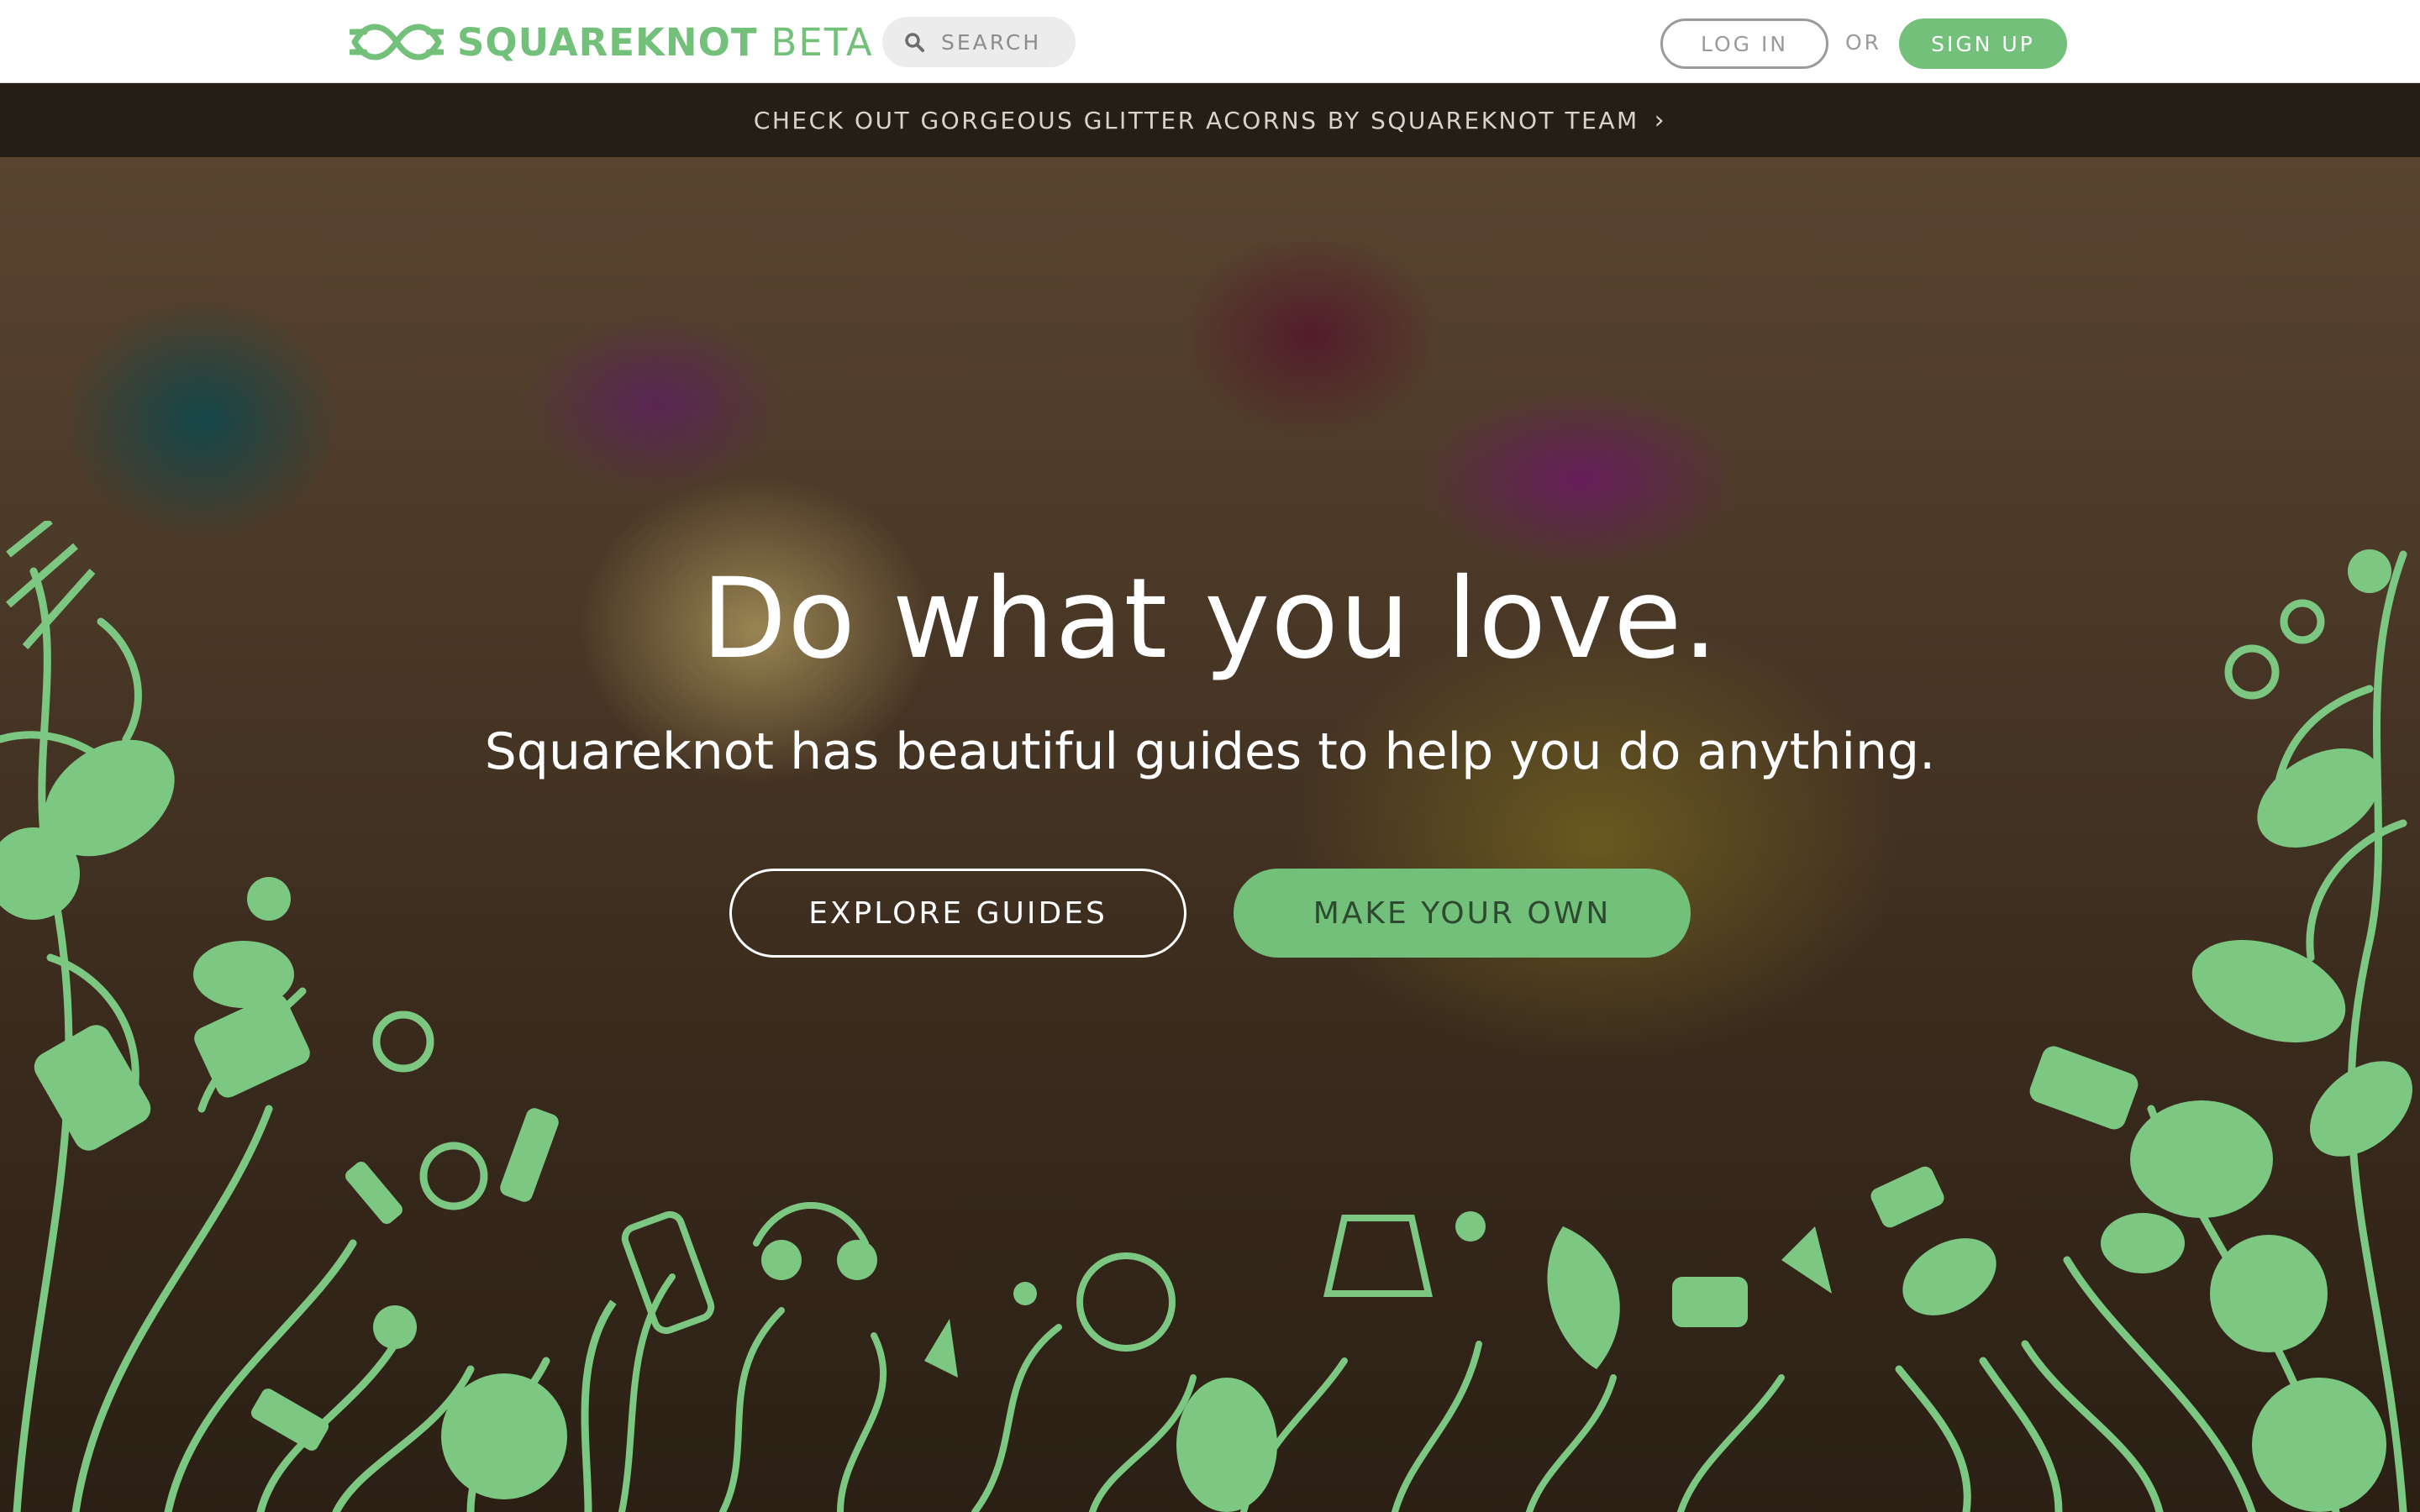 This screenshot has width=2420, height=1512. What do you see at coordinates (397, 42) in the screenshot?
I see `squareknot-logo-icon` at bounding box center [397, 42].